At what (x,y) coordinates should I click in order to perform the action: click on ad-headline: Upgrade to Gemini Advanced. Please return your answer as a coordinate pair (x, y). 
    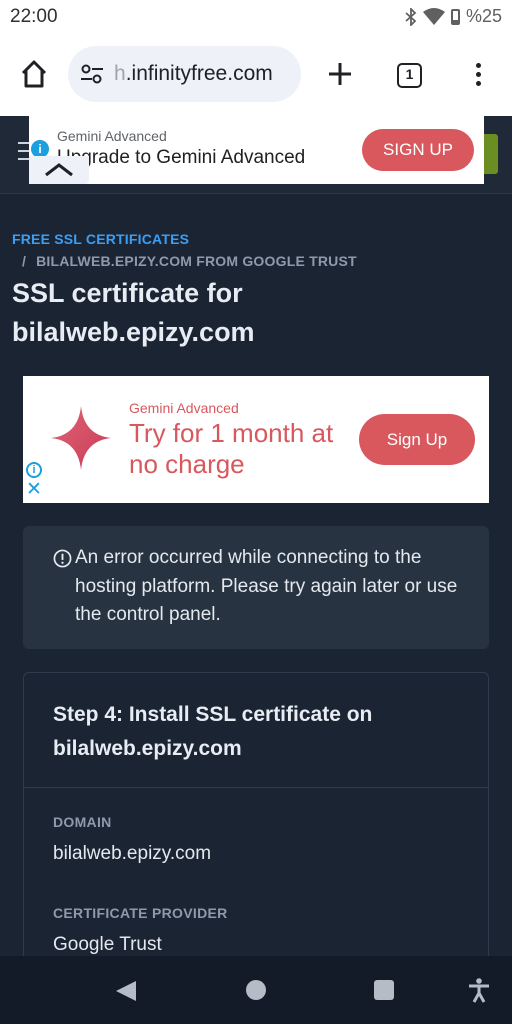
    Looking at the image, I should click on (181, 157).